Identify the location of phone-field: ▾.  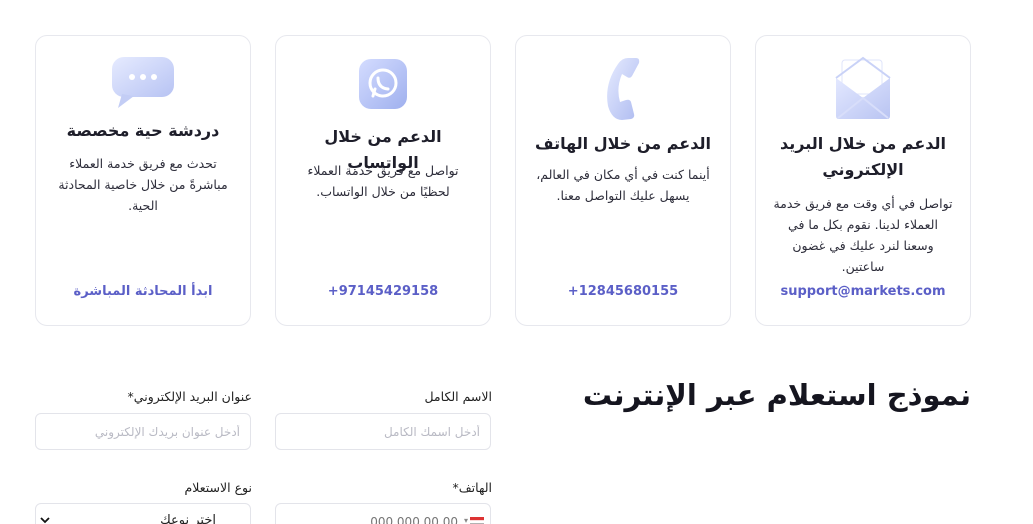
(383, 513).